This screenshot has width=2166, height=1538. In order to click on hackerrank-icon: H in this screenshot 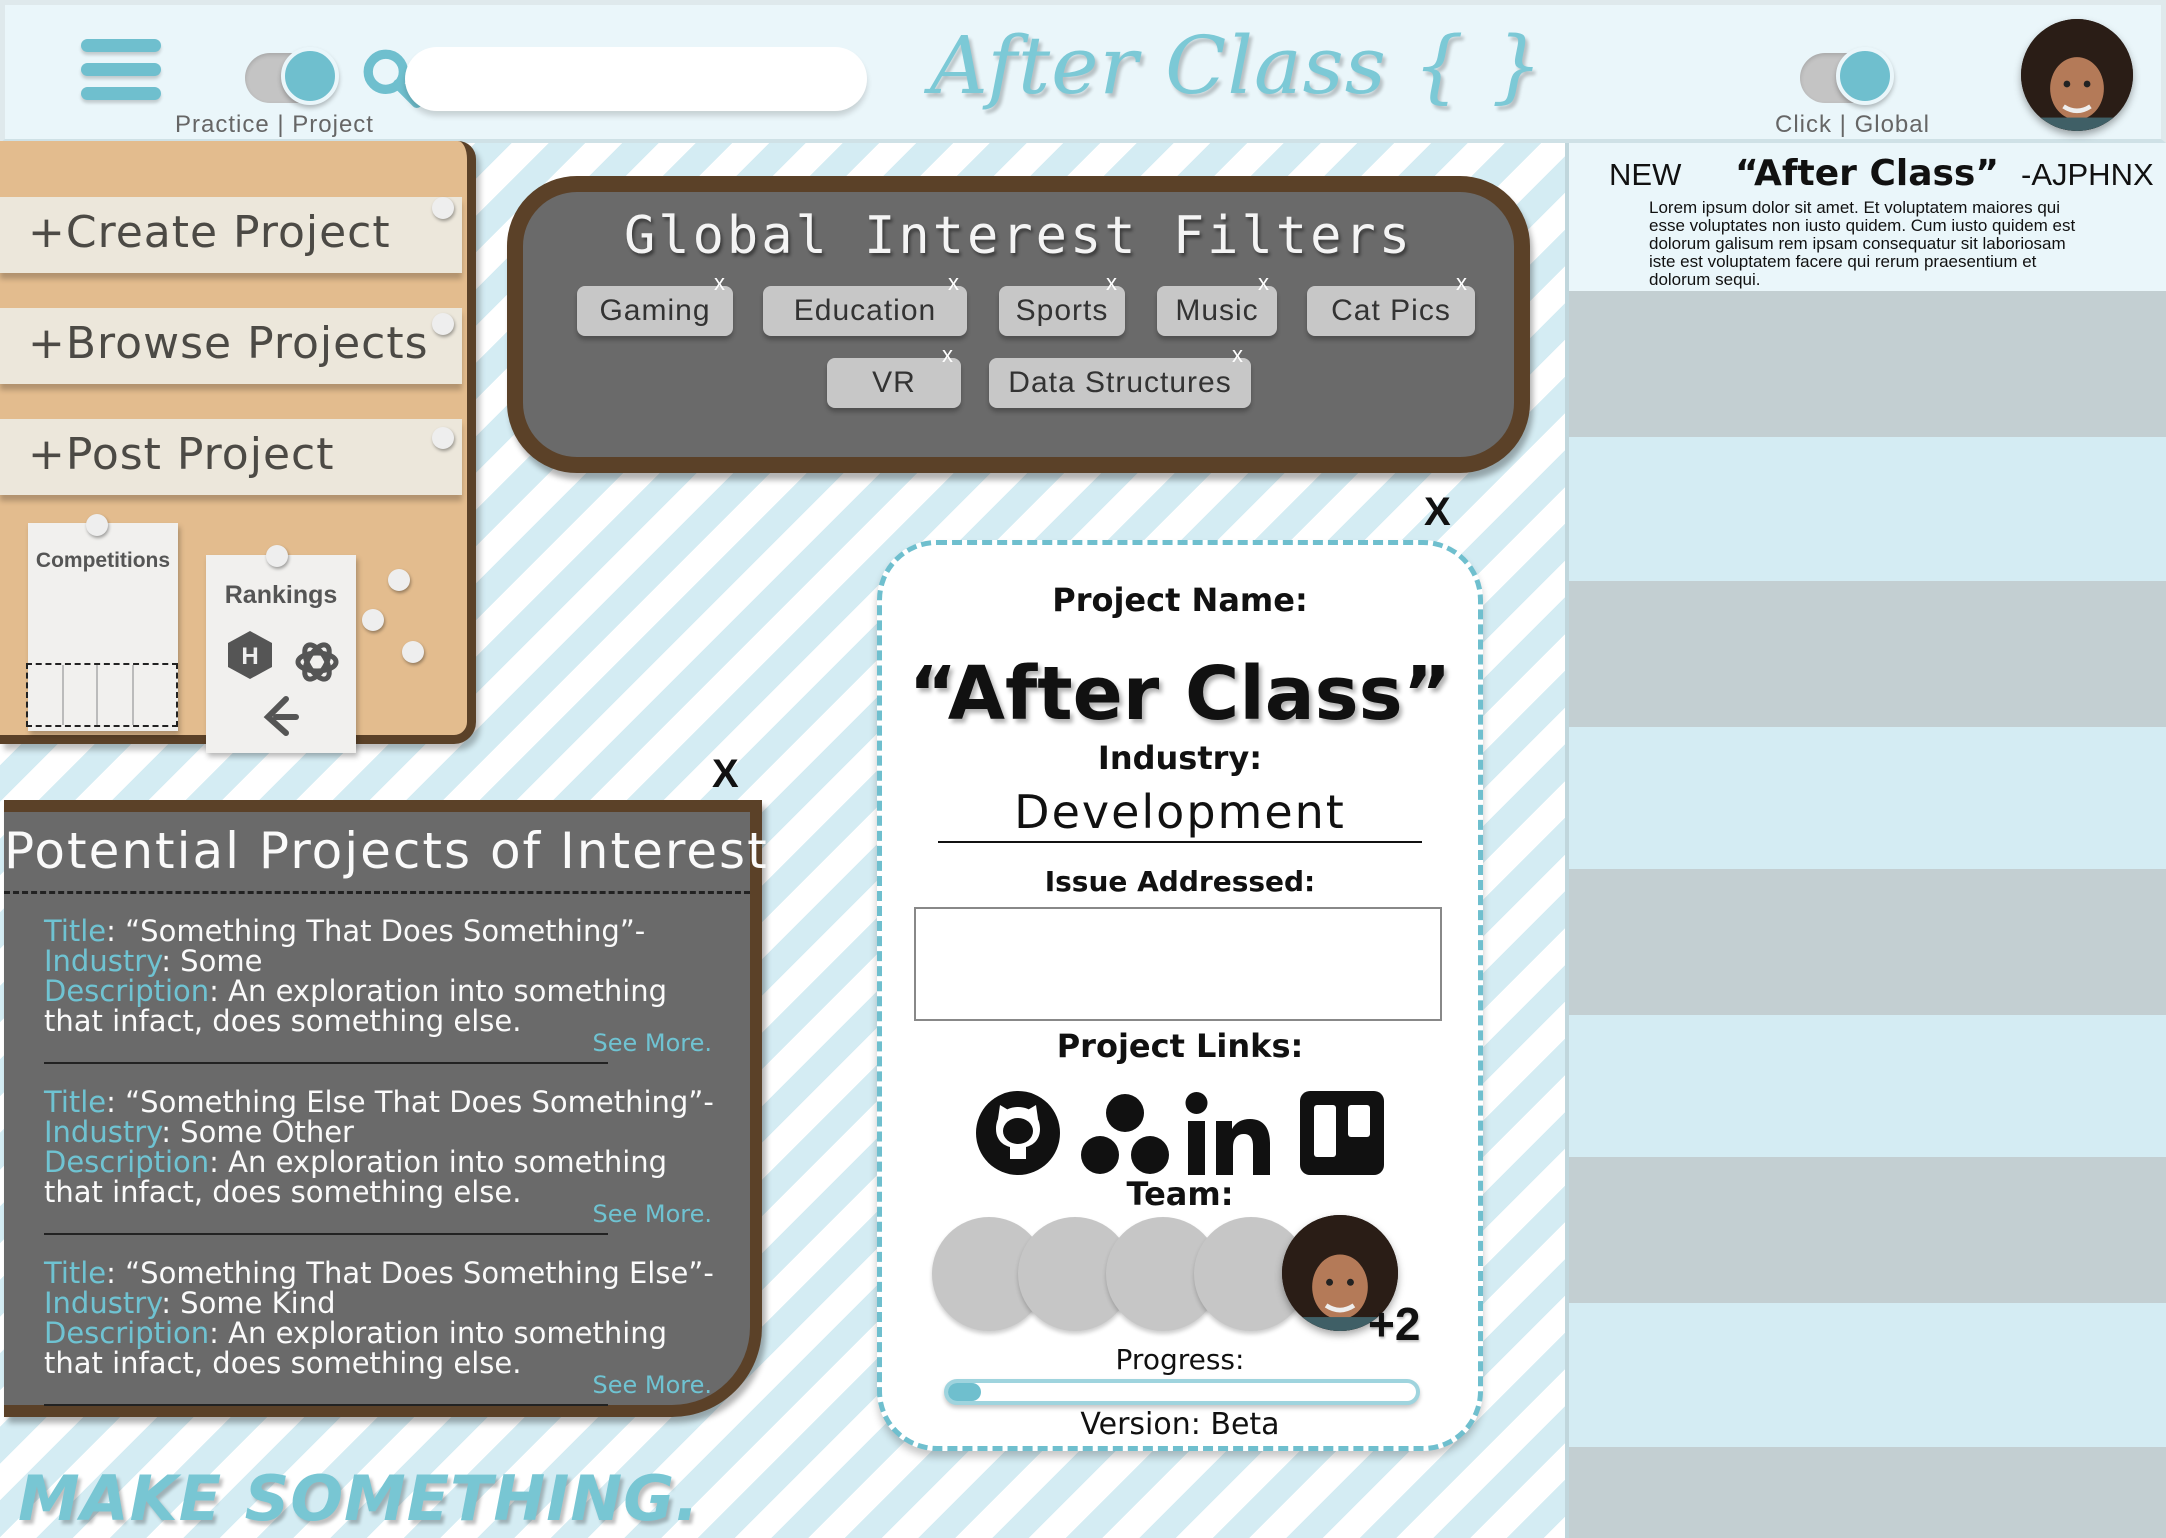, I will do `click(250, 655)`.